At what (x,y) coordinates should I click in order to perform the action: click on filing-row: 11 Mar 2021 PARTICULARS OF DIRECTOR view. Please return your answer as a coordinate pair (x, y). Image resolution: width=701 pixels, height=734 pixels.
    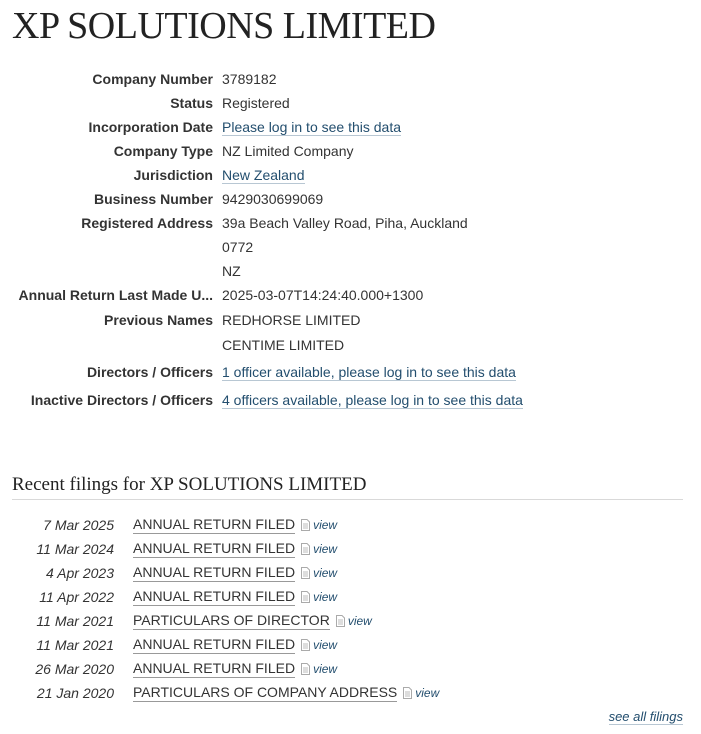
    Looking at the image, I should click on (350, 621).